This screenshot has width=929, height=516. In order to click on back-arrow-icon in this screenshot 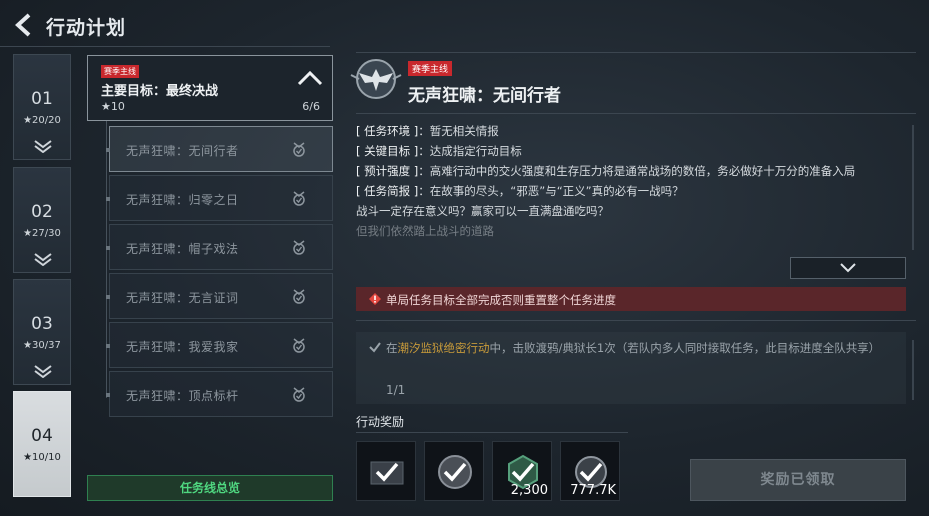, I will do `click(25, 25)`.